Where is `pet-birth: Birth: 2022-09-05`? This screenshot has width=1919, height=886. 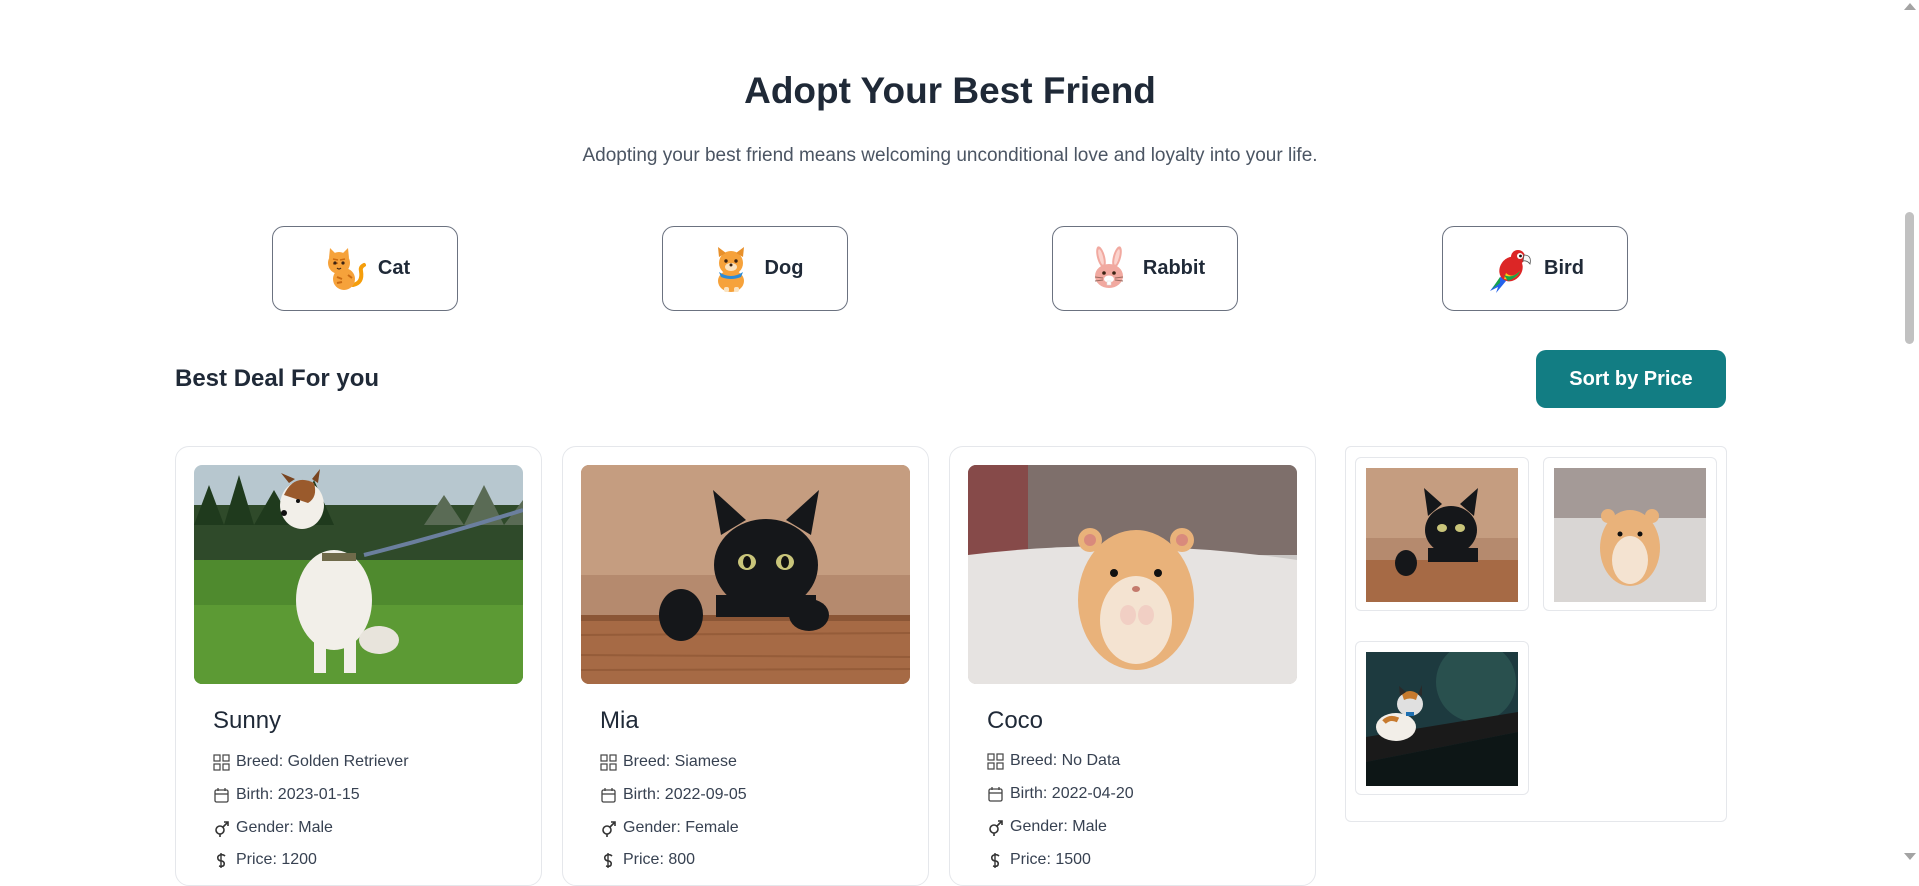 pet-birth: Birth: 2022-09-05 is located at coordinates (673, 795).